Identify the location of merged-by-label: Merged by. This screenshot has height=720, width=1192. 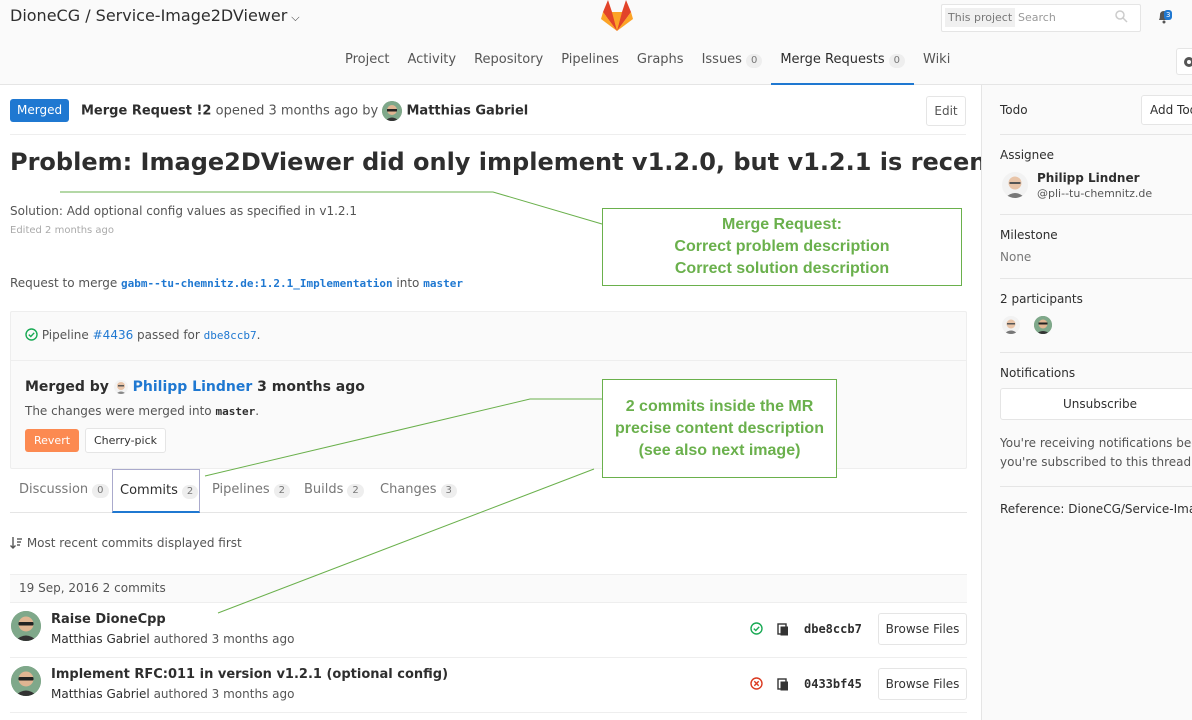
(67, 387).